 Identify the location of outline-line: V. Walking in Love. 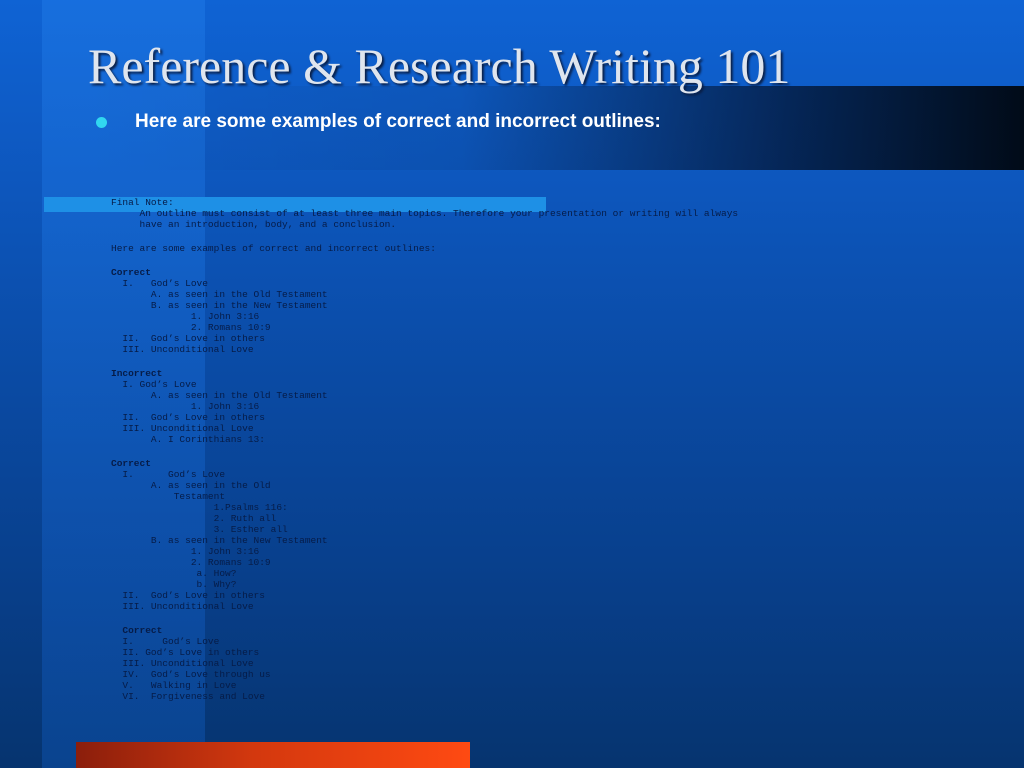
(174, 685).